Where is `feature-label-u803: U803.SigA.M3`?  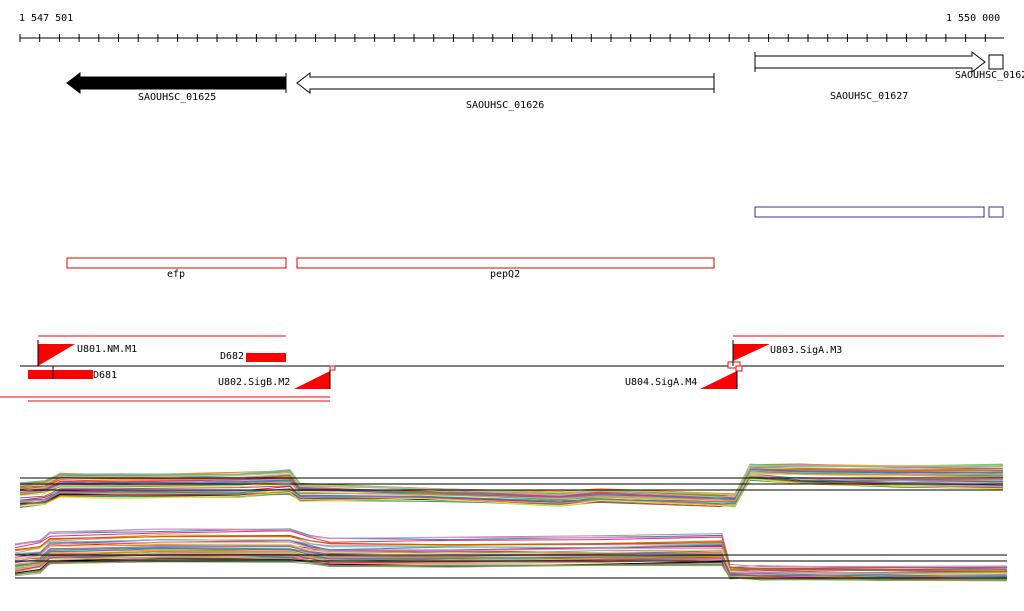 feature-label-u803: U803.SigA.M3 is located at coordinates (806, 350).